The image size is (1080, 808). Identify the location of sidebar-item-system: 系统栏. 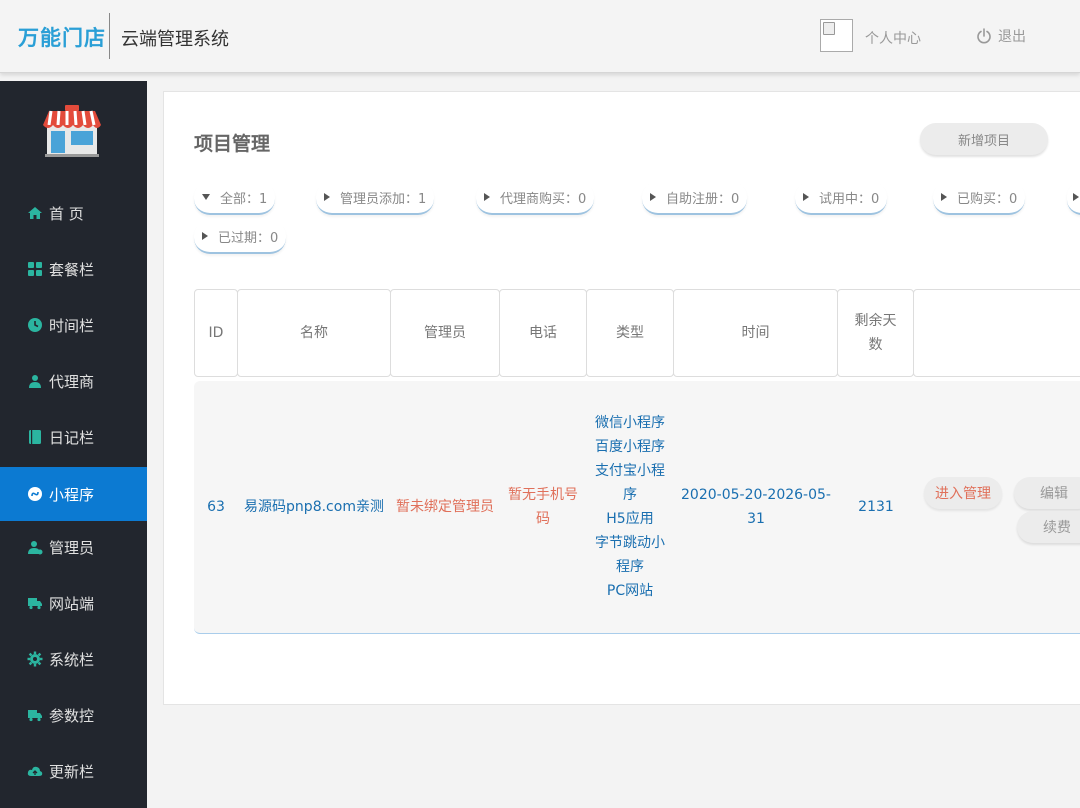
(73, 659).